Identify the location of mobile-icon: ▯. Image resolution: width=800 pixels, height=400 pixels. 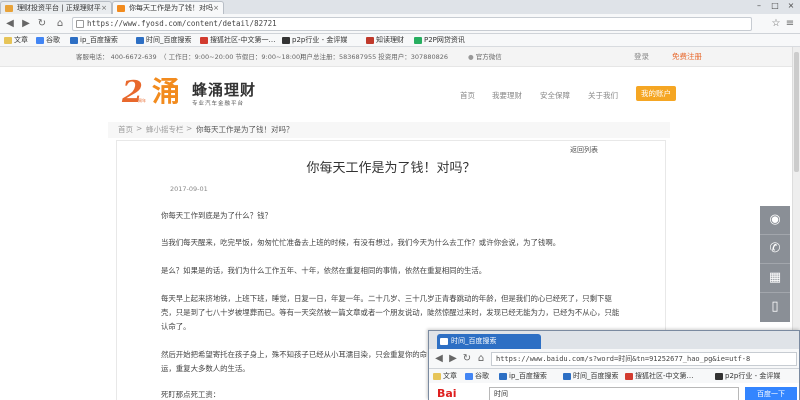
(775, 306).